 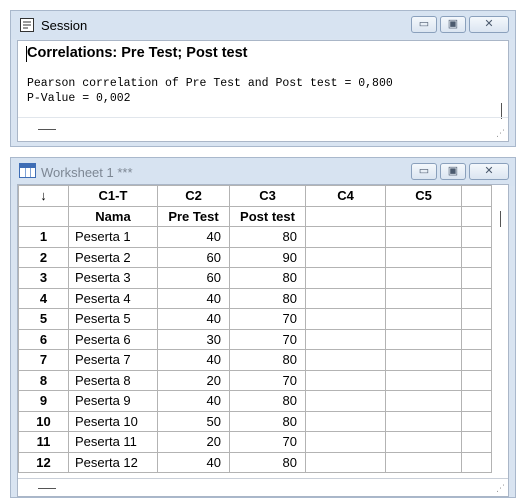 What do you see at coordinates (113, 196) in the screenshot?
I see `column-header: C1-T` at bounding box center [113, 196].